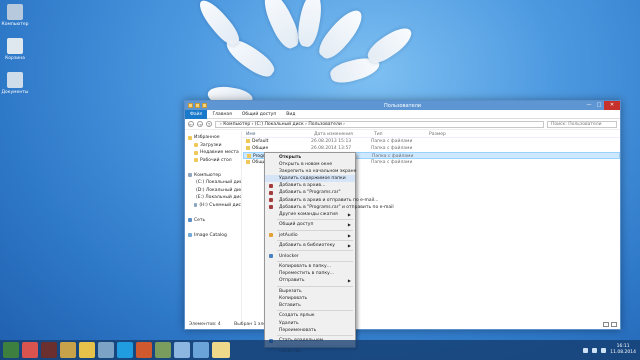 This screenshot has width=640, height=360. I want to click on paint-icon, so click(144, 350).